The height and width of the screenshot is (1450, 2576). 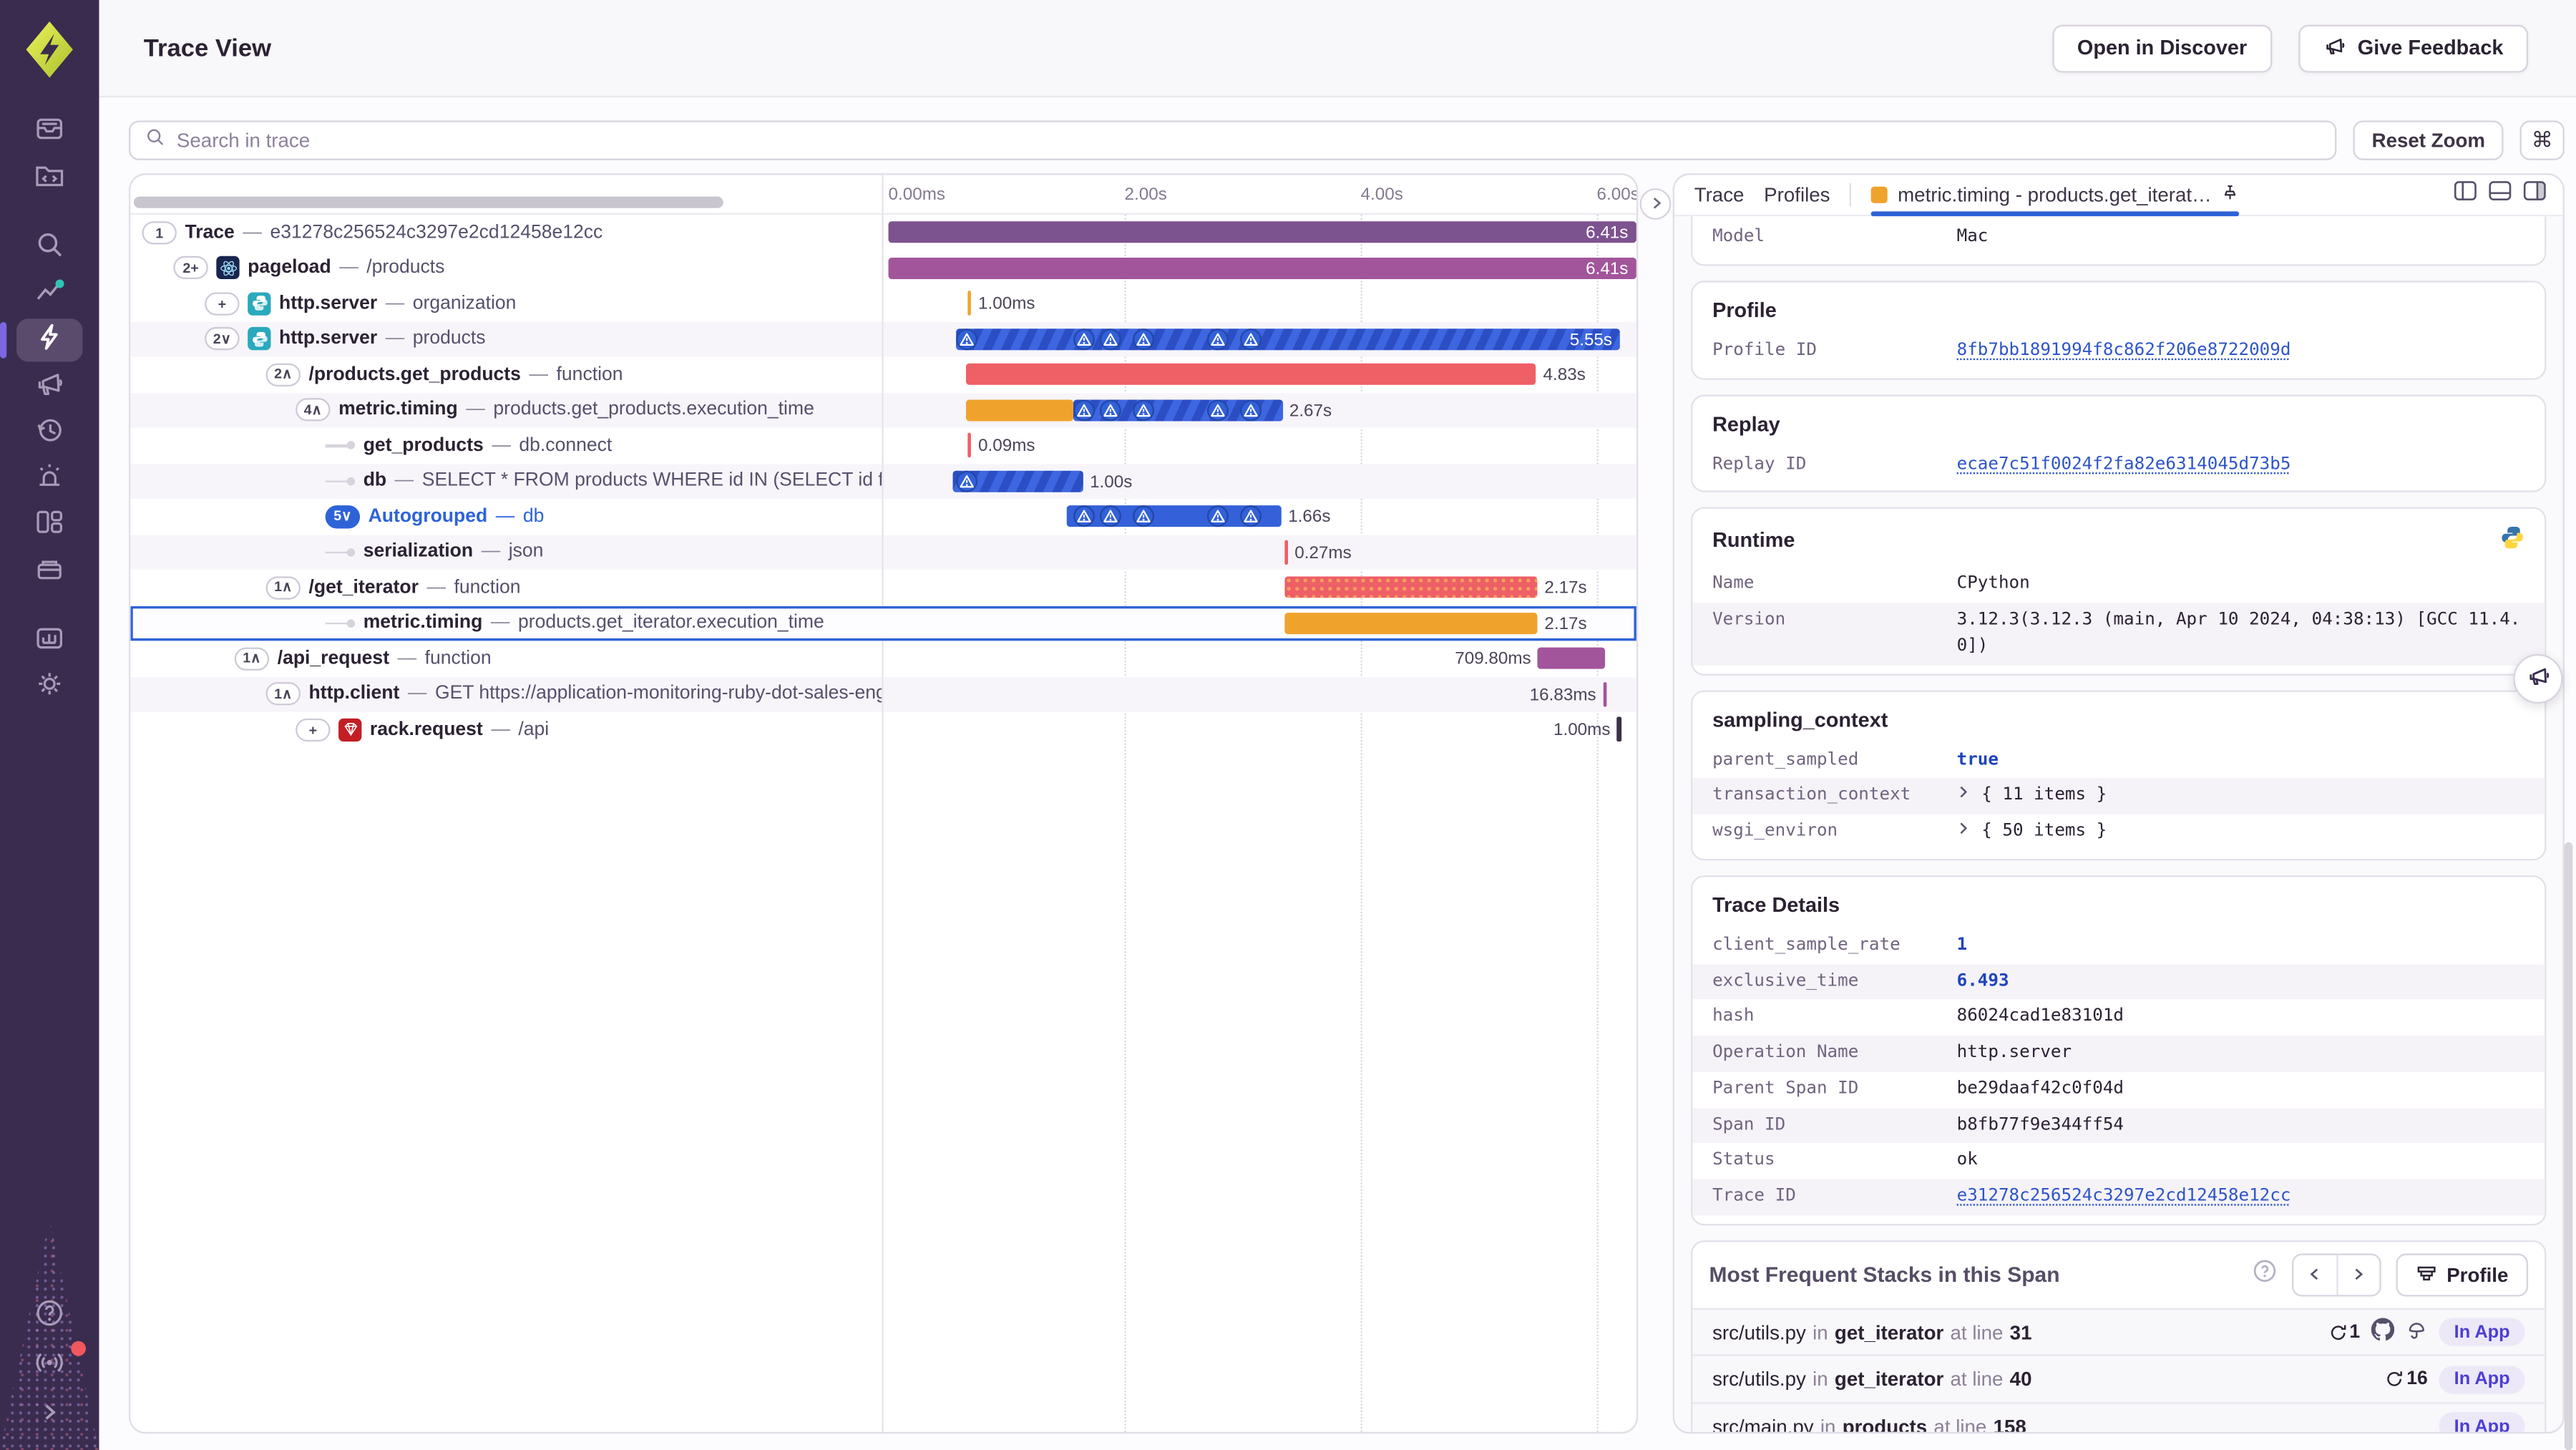 What do you see at coordinates (340, 623) in the screenshot?
I see `tree-connector` at bounding box center [340, 623].